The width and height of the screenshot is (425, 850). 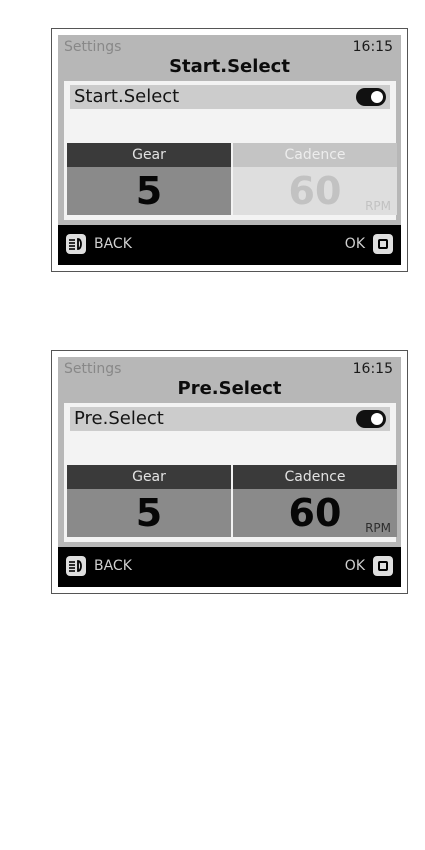 What do you see at coordinates (119, 418) in the screenshot?
I see `option-label: Pre.Select` at bounding box center [119, 418].